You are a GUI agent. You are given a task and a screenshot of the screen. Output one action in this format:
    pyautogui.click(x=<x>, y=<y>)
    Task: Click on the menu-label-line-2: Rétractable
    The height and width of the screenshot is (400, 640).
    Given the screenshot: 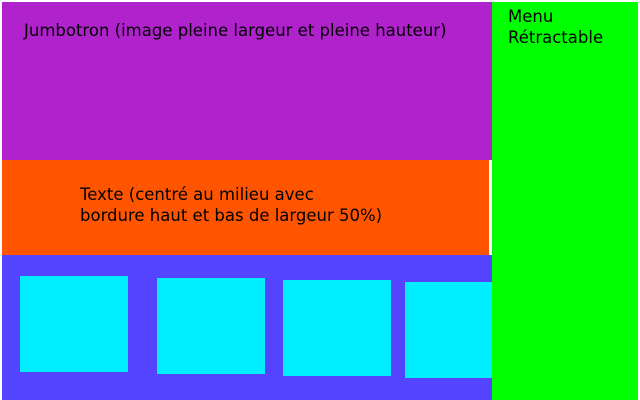 What is the action you would take?
    pyautogui.click(x=556, y=37)
    